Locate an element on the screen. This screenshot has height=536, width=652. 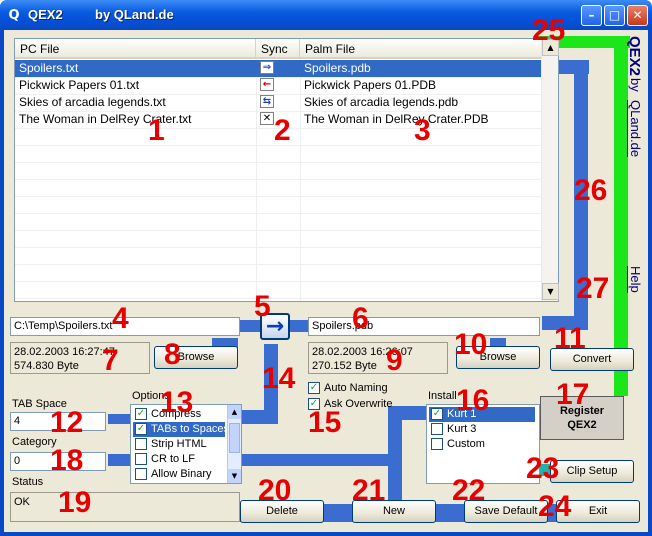
options-scroll-thumb is located at coordinates (234, 438).